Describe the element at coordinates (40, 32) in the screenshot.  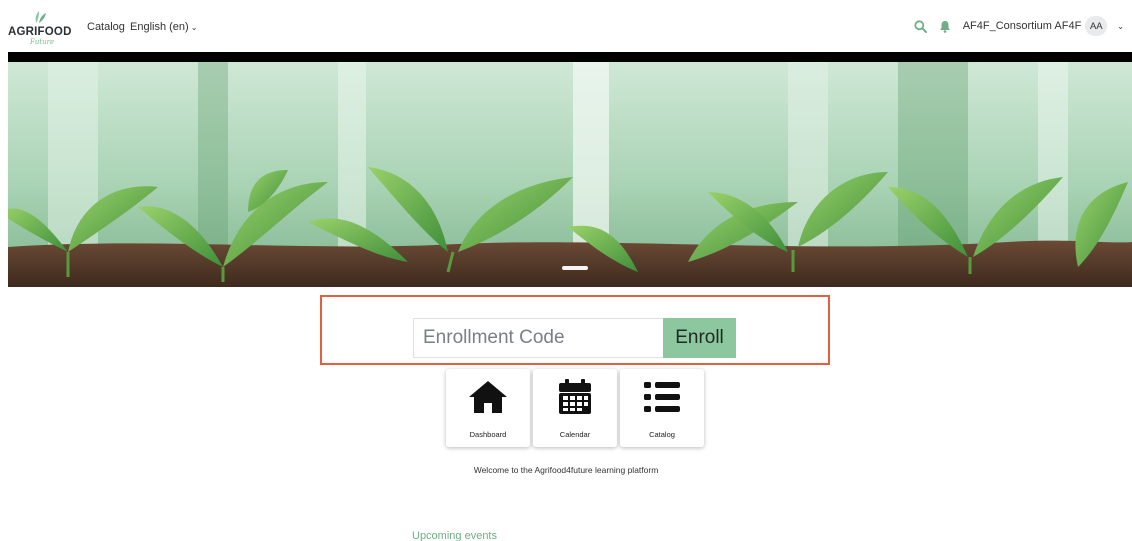
I see `logo-wordmark: AGRIFOOD` at that location.